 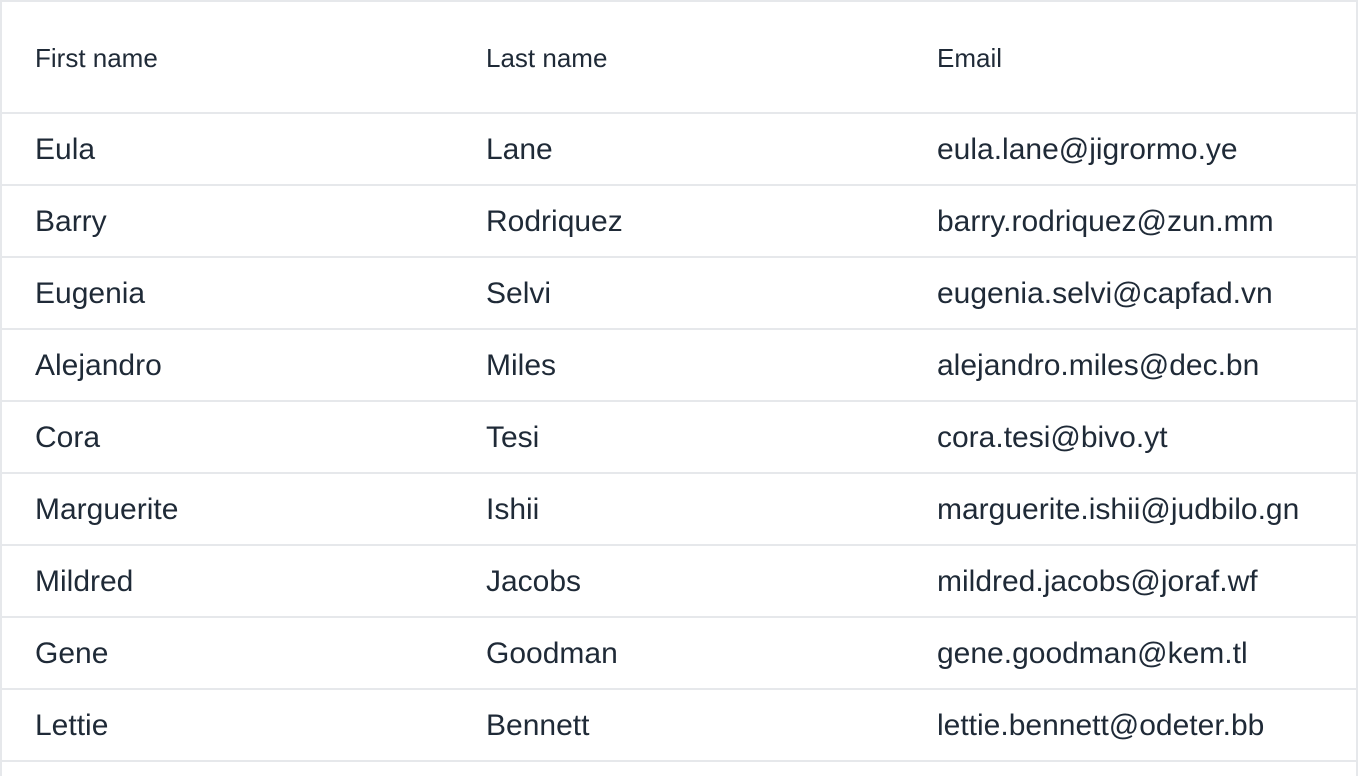 I want to click on cell-first-name: Barry, so click(x=71, y=221).